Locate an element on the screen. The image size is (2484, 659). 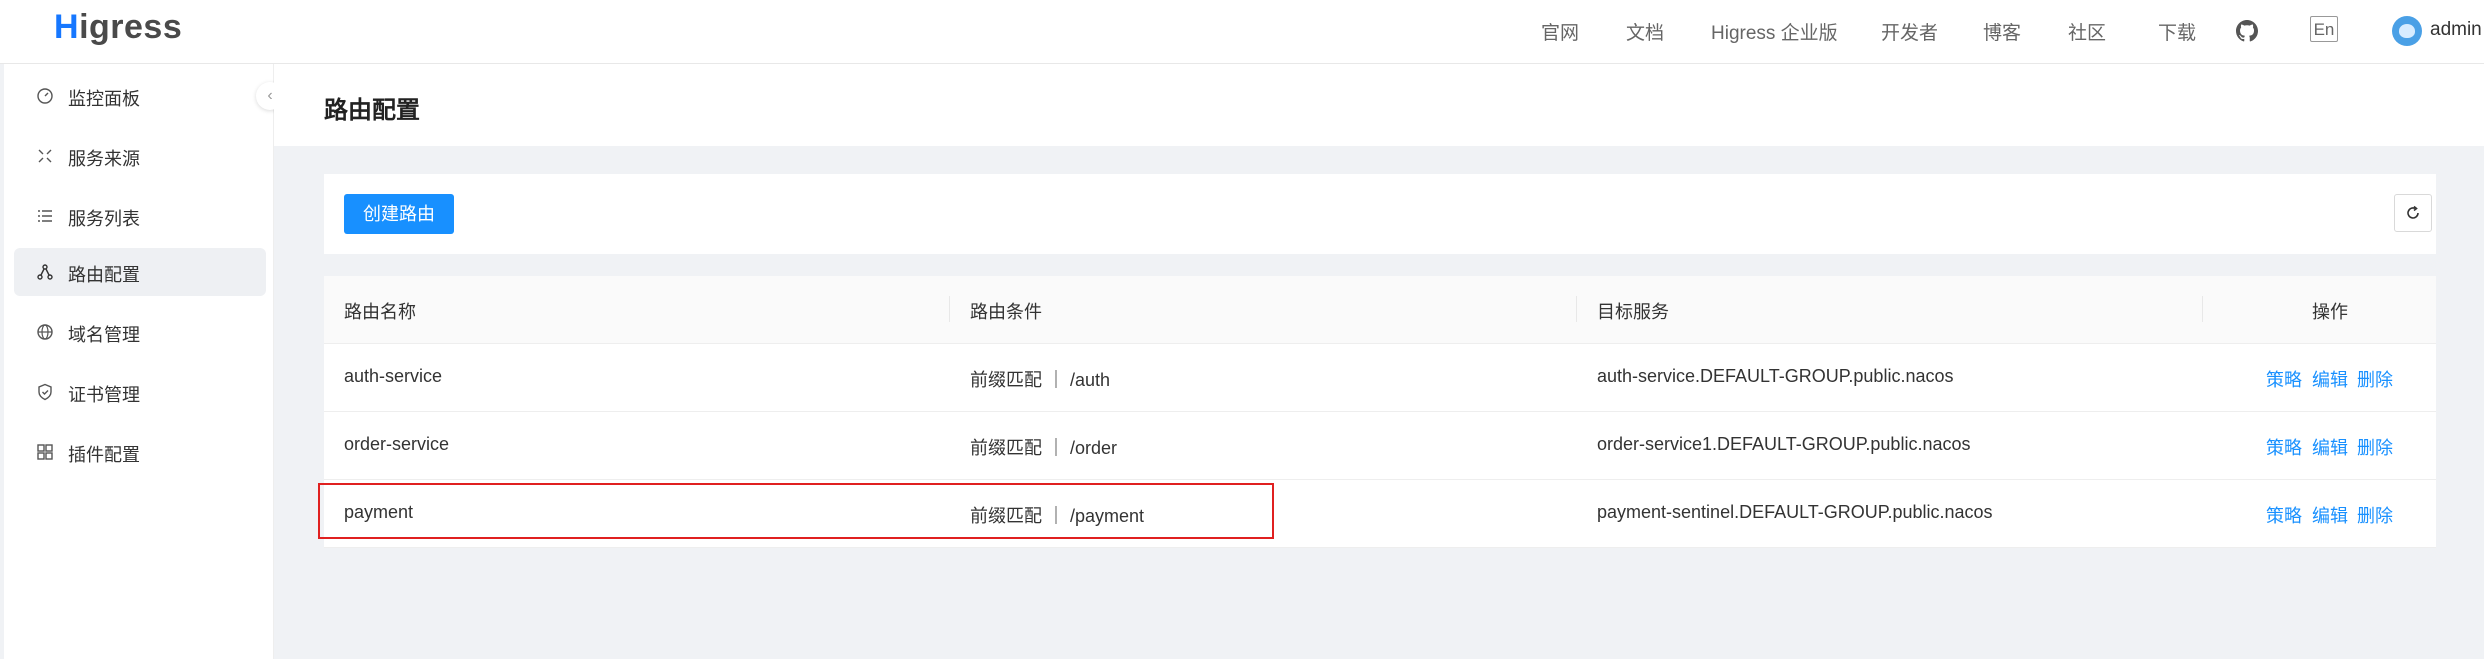
page-title: 路由配置 is located at coordinates (372, 110).